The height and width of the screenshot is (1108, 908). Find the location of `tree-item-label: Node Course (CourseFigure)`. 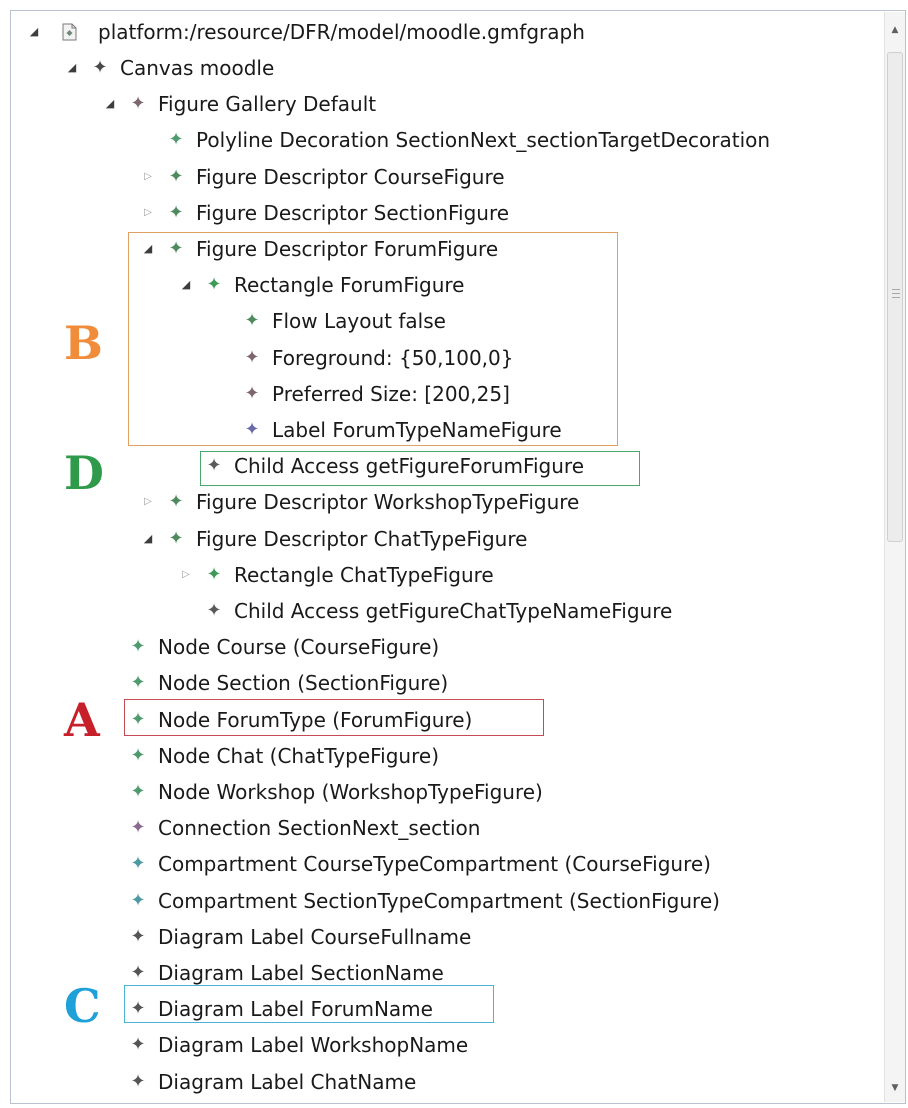

tree-item-label: Node Course (CourseFigure) is located at coordinates (299, 647).